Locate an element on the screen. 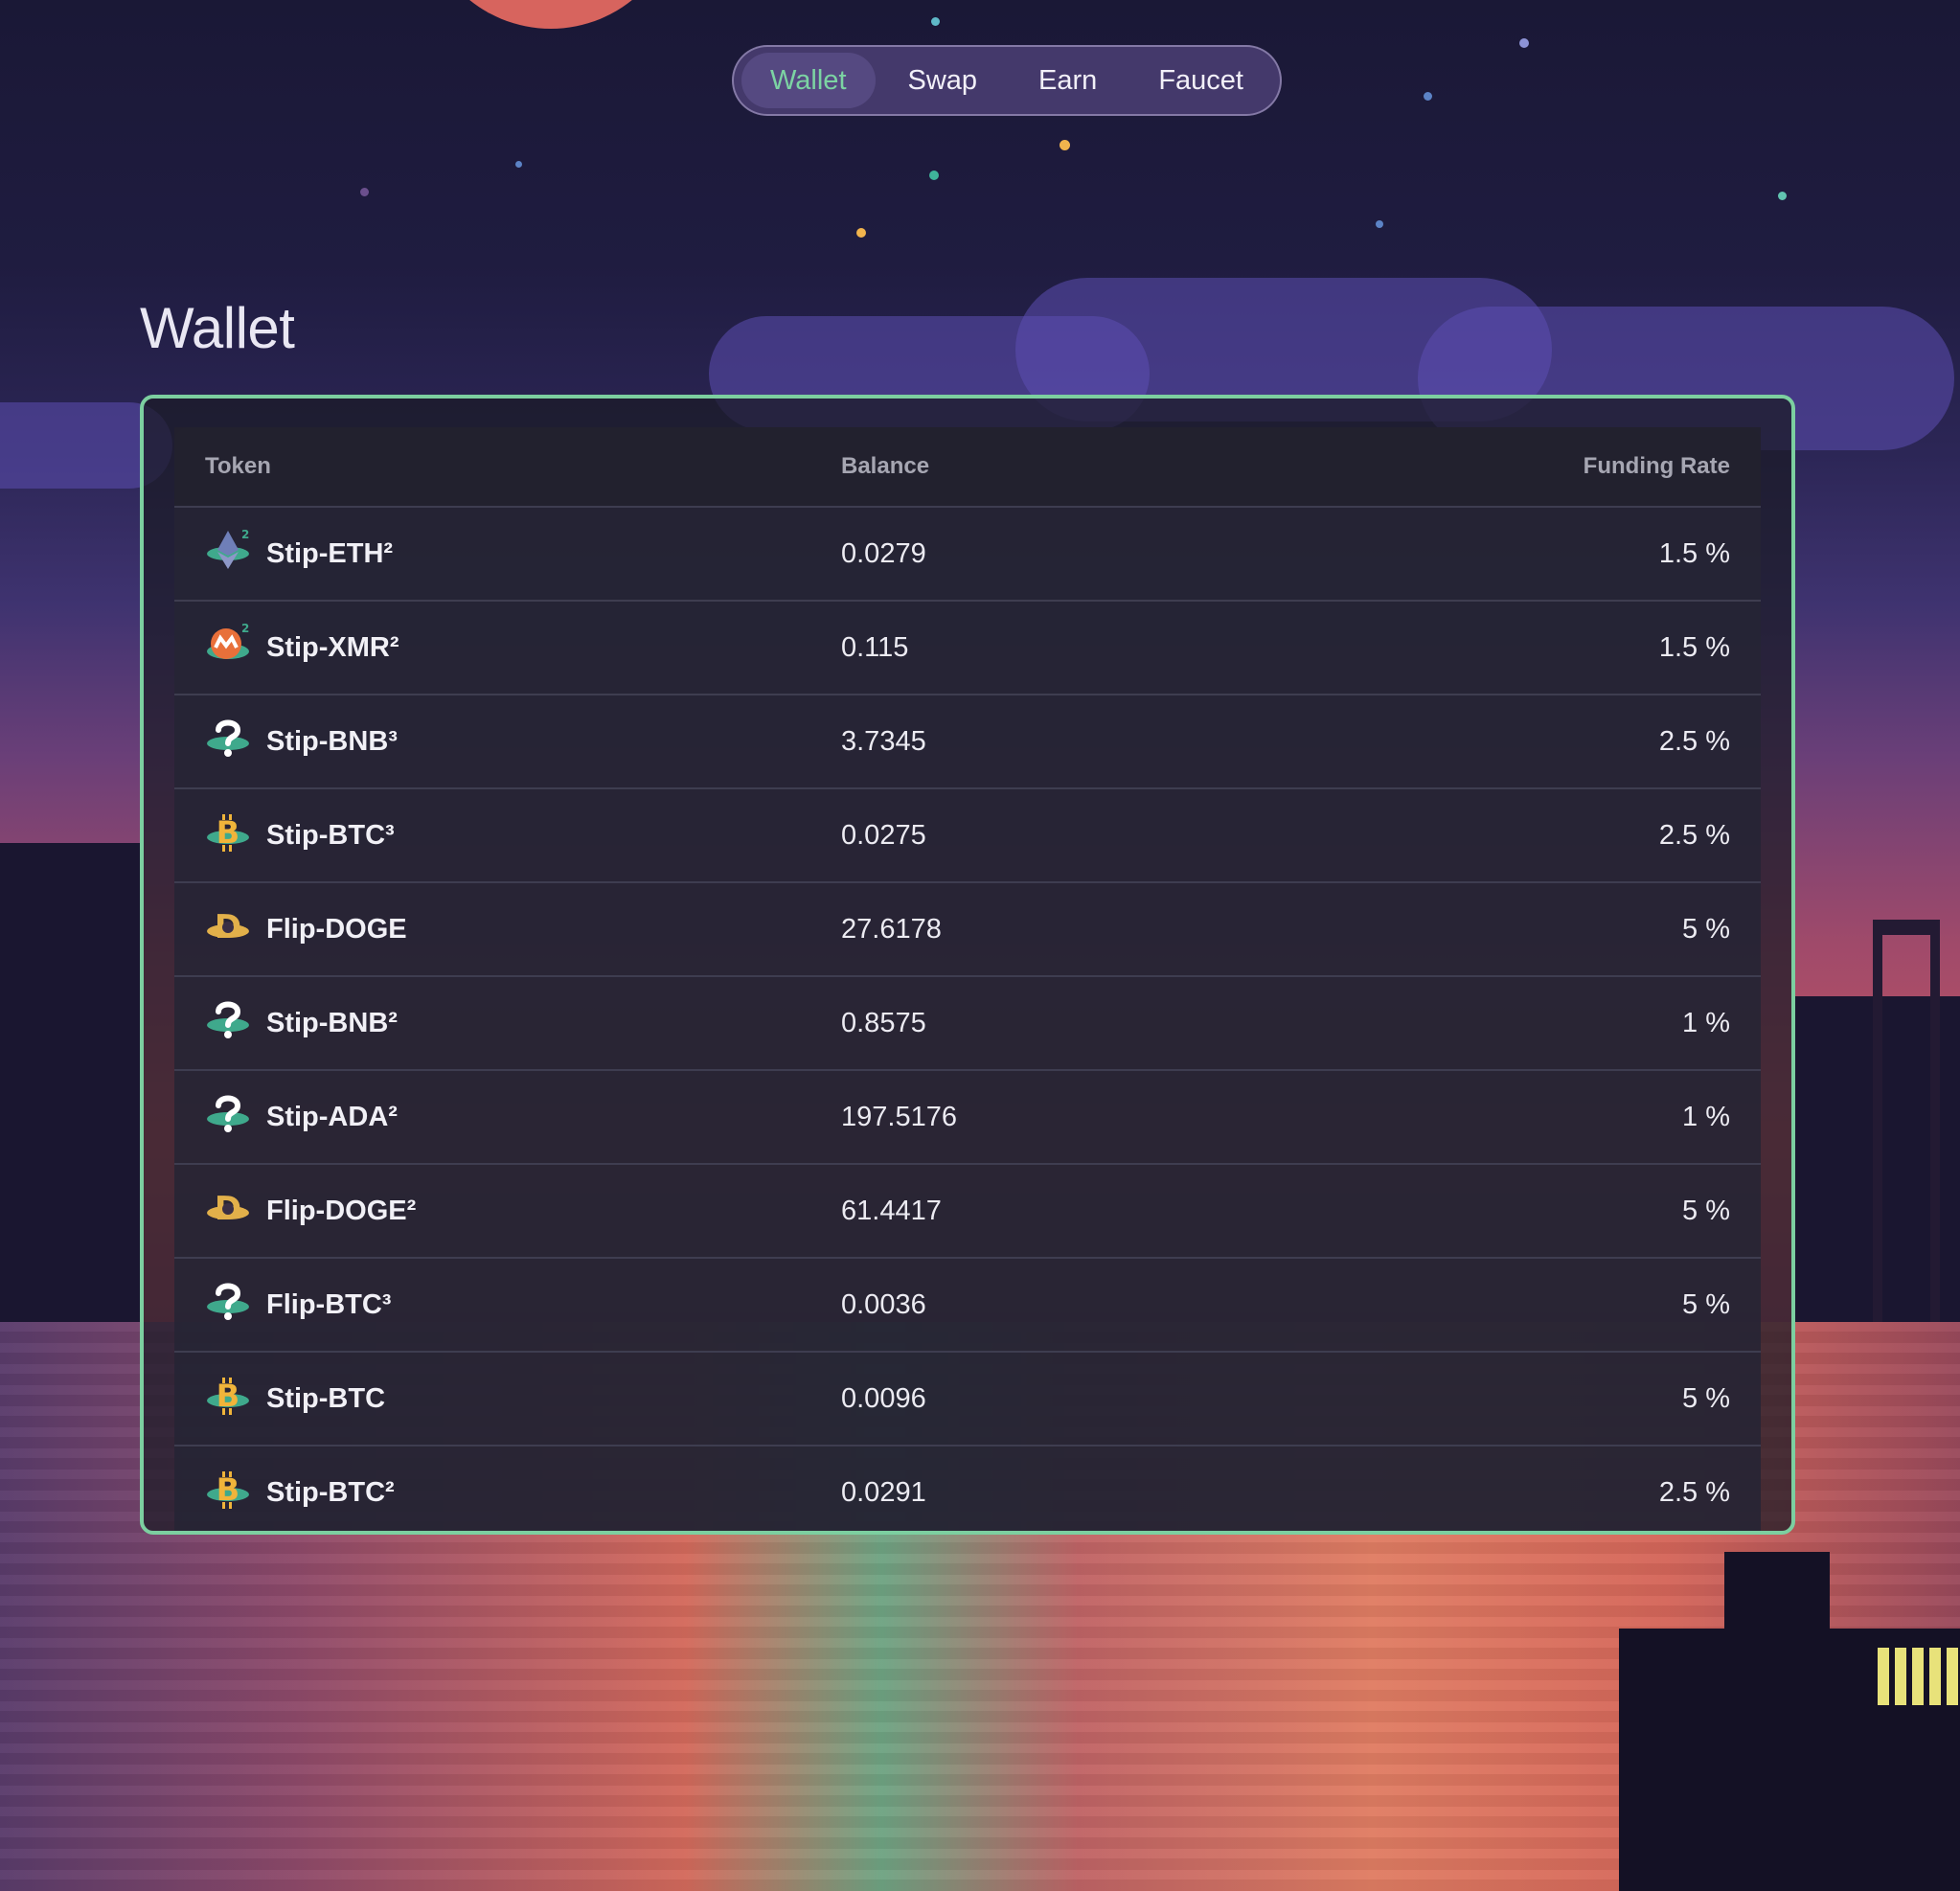 This screenshot has height=1891, width=1960. moon is located at coordinates (551, 15).